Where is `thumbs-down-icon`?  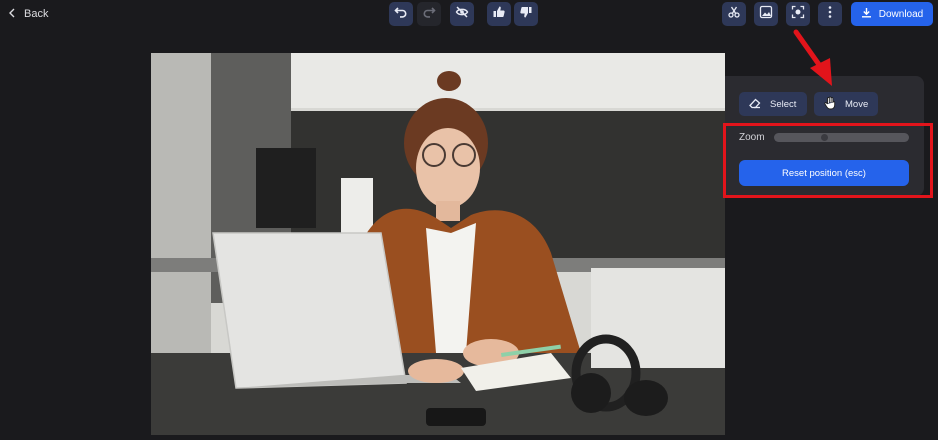 thumbs-down-icon is located at coordinates (526, 14).